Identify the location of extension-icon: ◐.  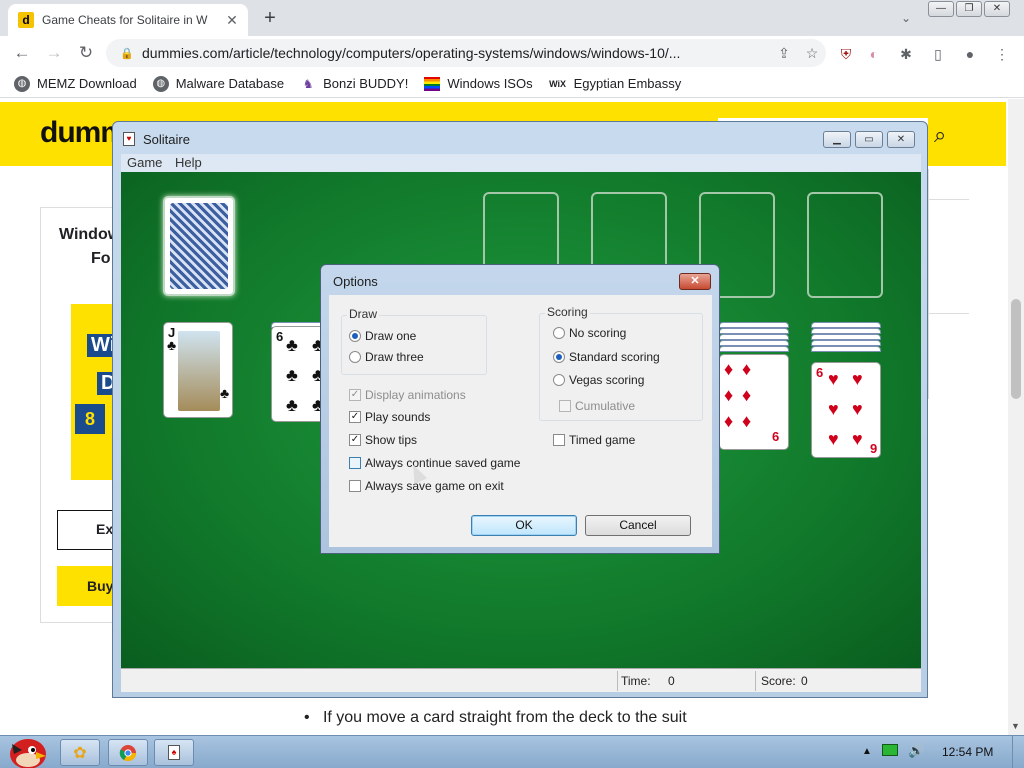
(874, 54).